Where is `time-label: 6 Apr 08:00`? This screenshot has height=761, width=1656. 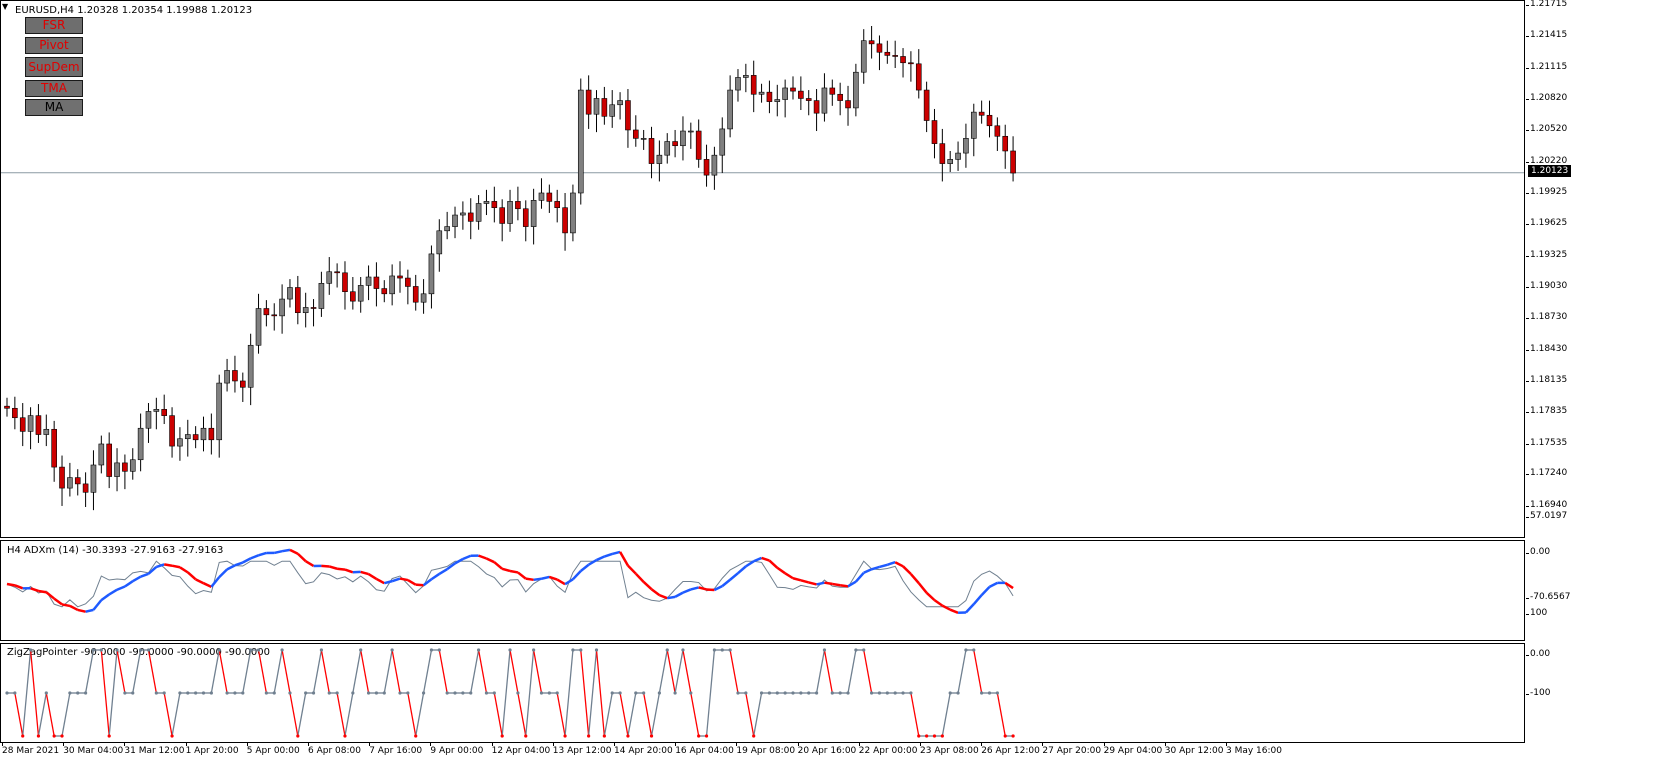
time-label: 6 Apr 08:00 is located at coordinates (334, 749).